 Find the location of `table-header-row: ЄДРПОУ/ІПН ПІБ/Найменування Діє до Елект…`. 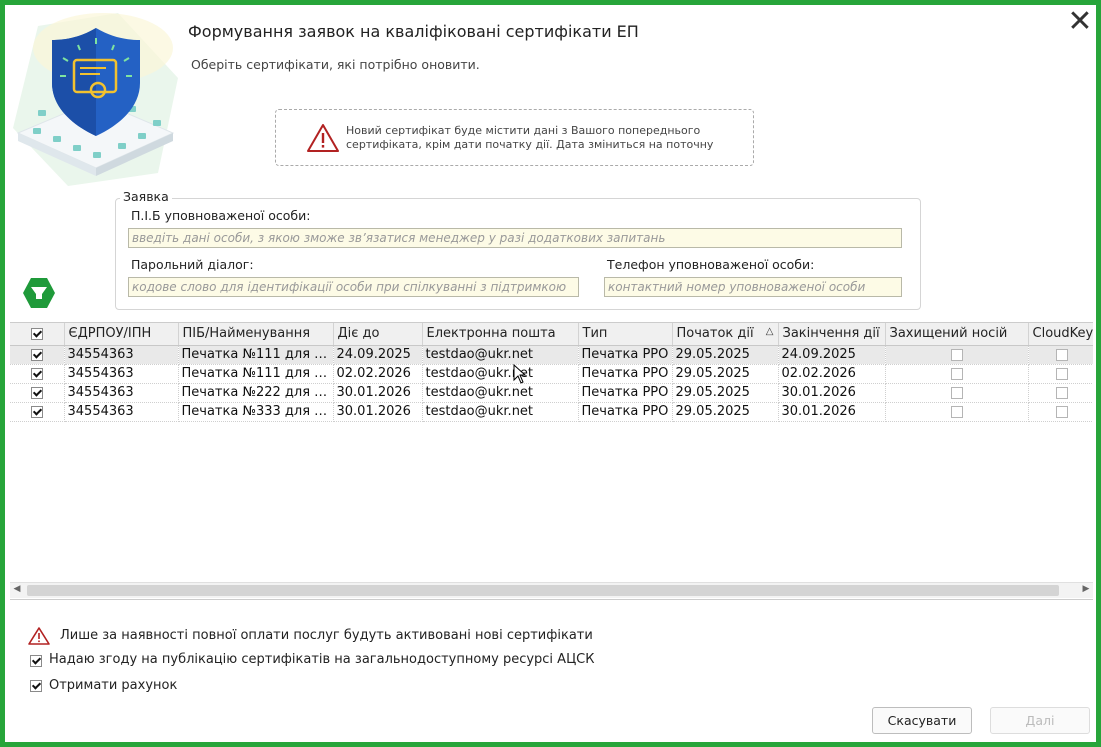

table-header-row: ЄДРПОУ/ІПН ПІБ/Найменування Діє до Елект… is located at coordinates (551, 334).